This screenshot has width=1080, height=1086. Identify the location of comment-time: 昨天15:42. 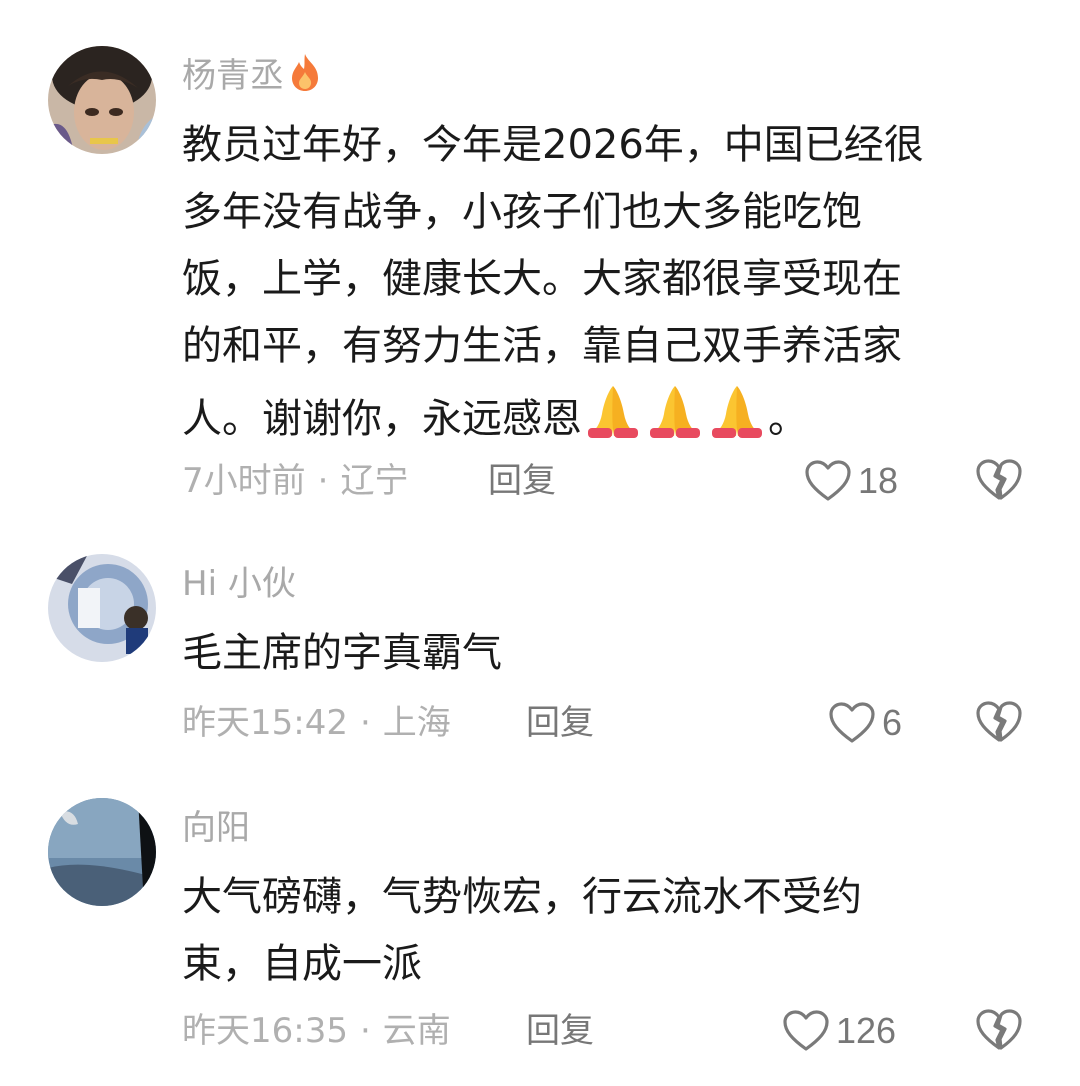
(265, 723).